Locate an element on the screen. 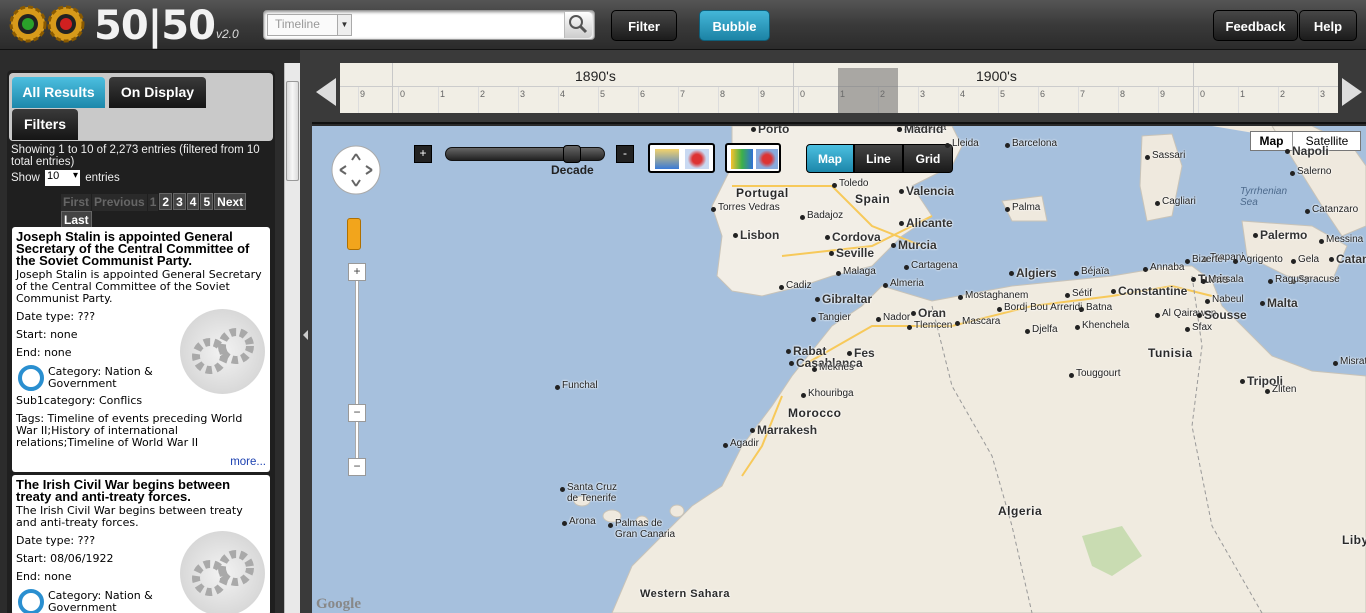 This screenshot has height=613, width=1366. panel-splitter is located at coordinates (306, 331).